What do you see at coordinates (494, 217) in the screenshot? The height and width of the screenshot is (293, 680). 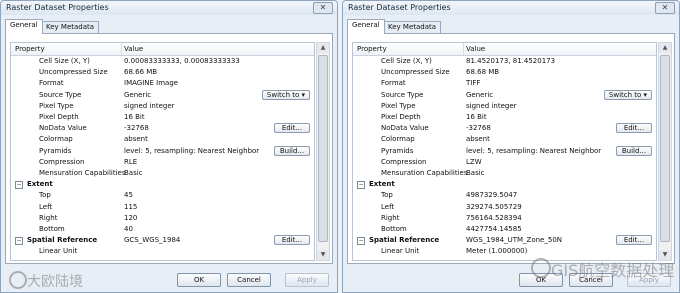 I see `property-value: 756164.528394` at bounding box center [494, 217].